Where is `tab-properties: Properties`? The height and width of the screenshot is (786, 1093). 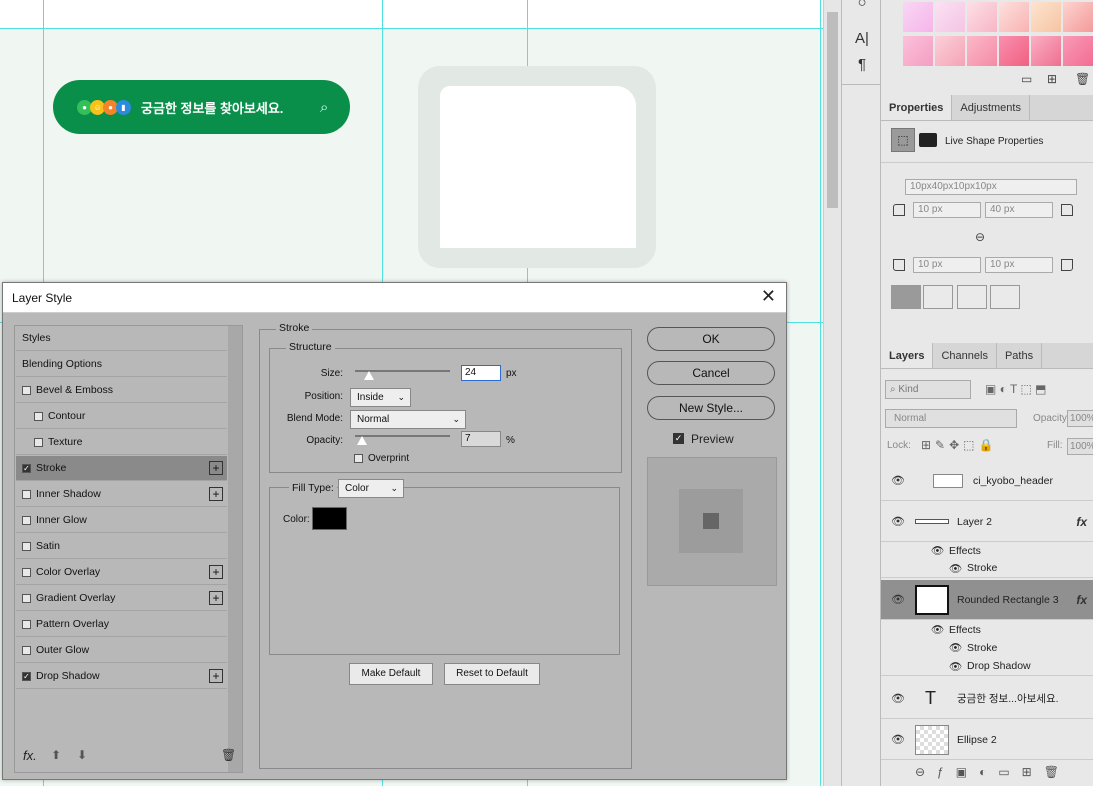 tab-properties: Properties is located at coordinates (917, 107).